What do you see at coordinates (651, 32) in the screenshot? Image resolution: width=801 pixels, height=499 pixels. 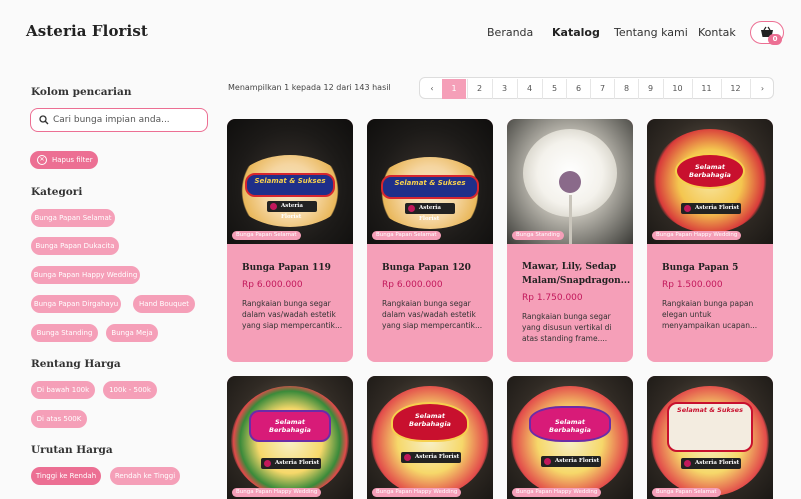 I see `nav-about-link: Tentang kami` at bounding box center [651, 32].